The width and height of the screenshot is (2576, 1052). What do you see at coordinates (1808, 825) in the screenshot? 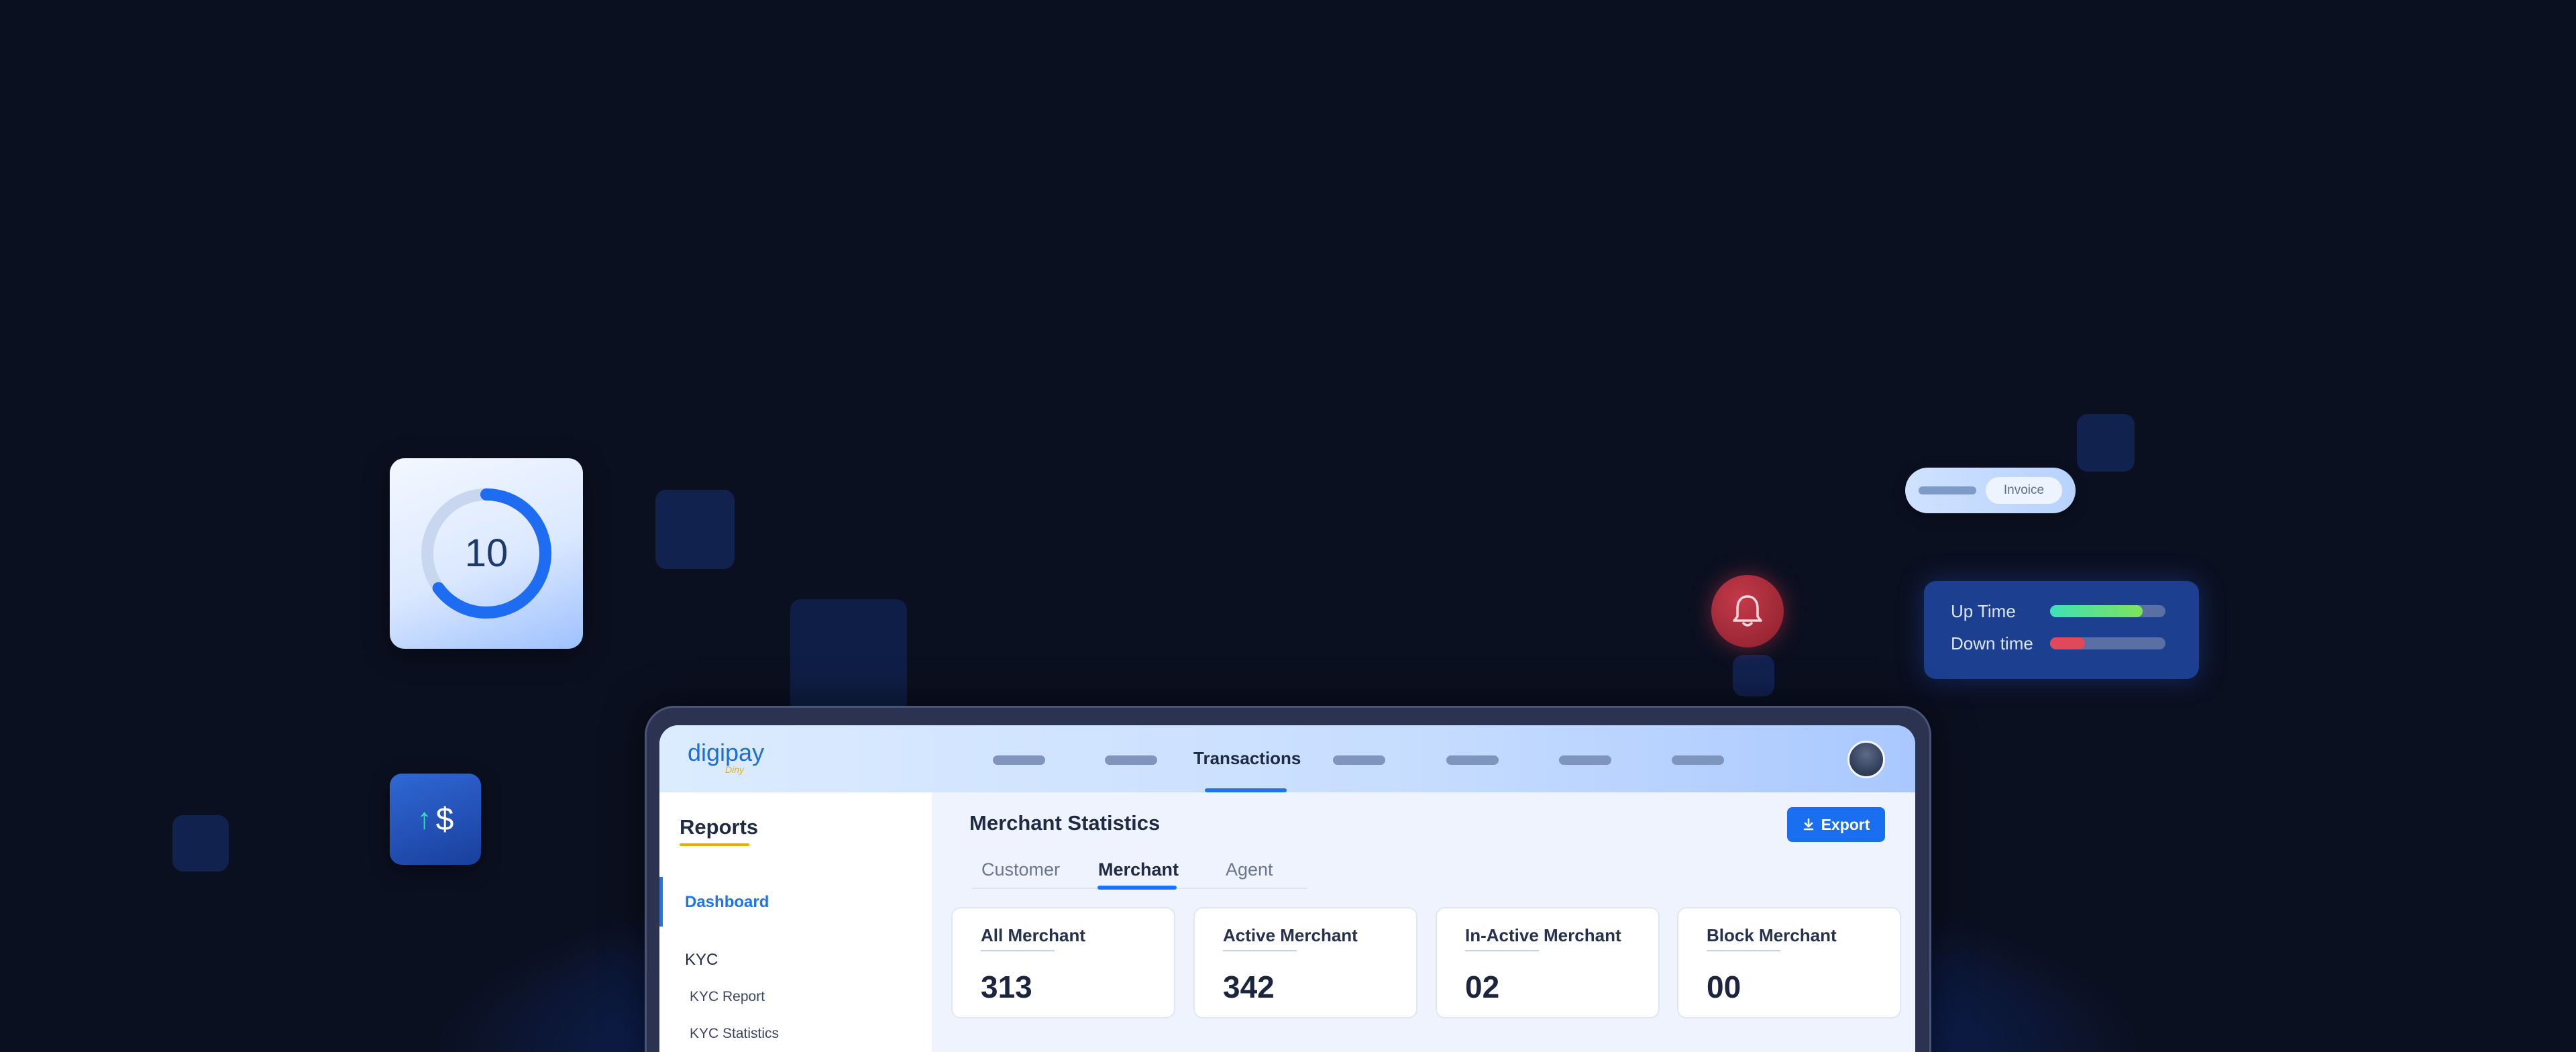
I see `download-icon` at bounding box center [1808, 825].